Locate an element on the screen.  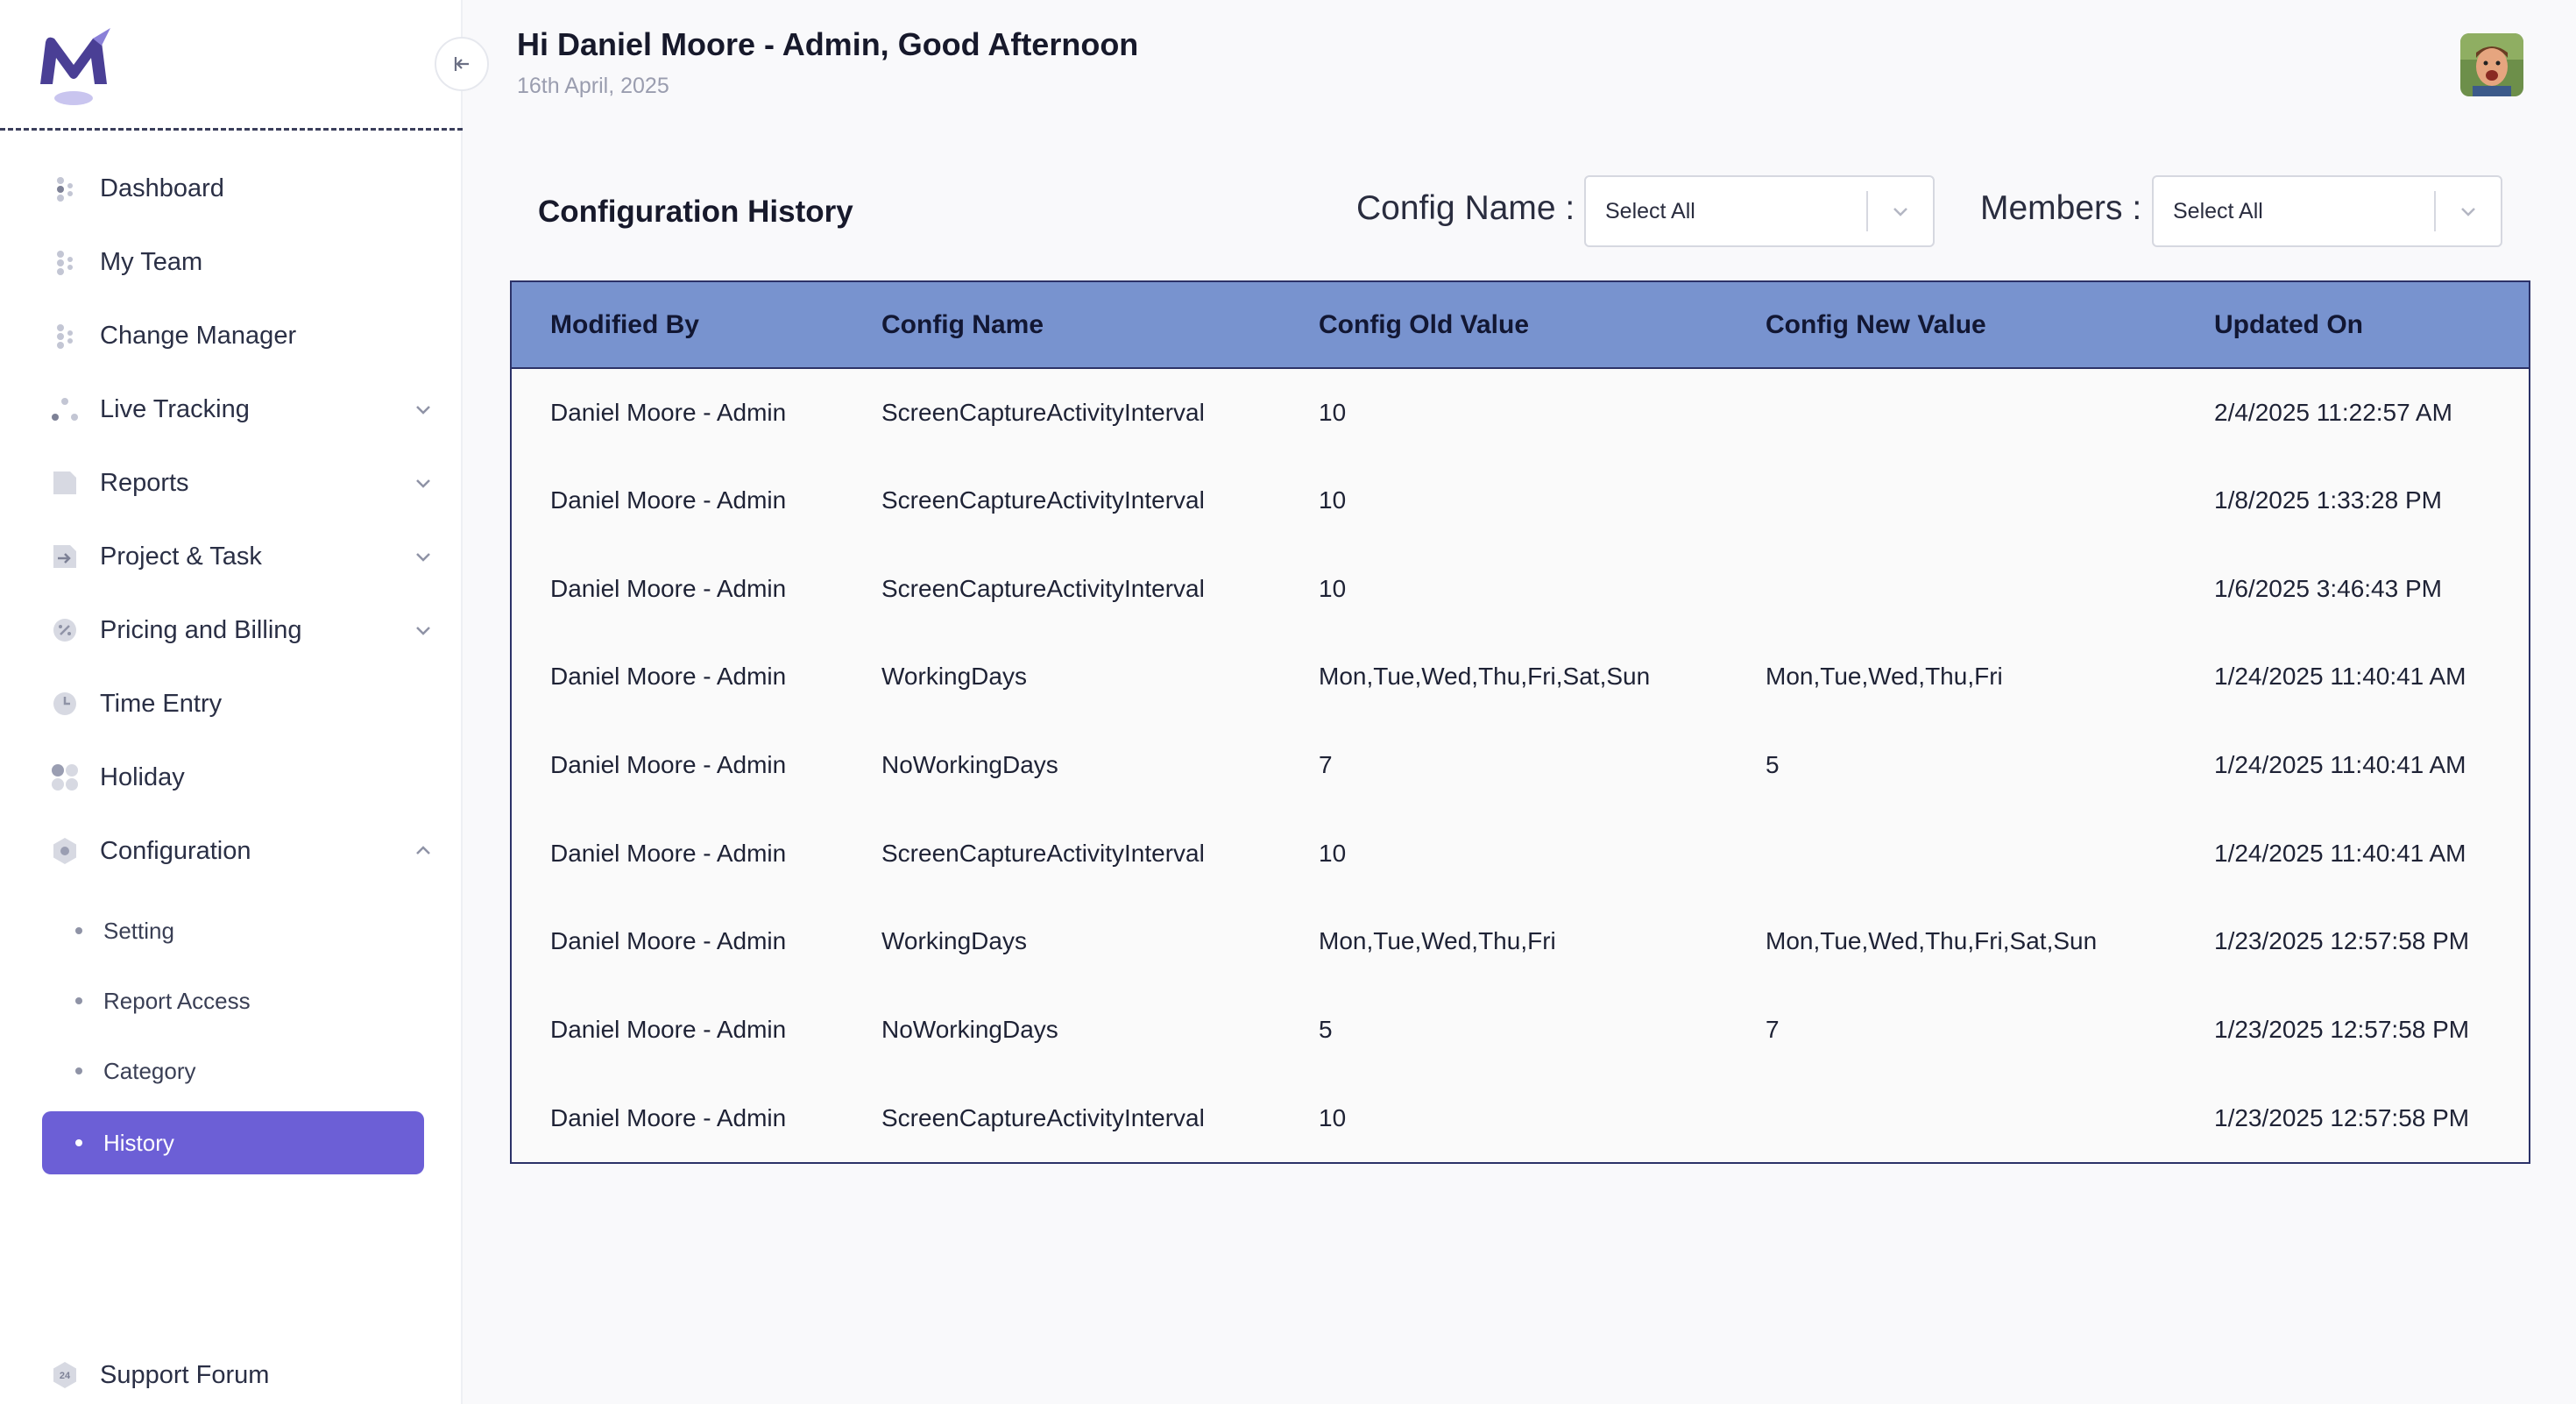
column-header-config-name: Config Name is located at coordinates (1061, 325).